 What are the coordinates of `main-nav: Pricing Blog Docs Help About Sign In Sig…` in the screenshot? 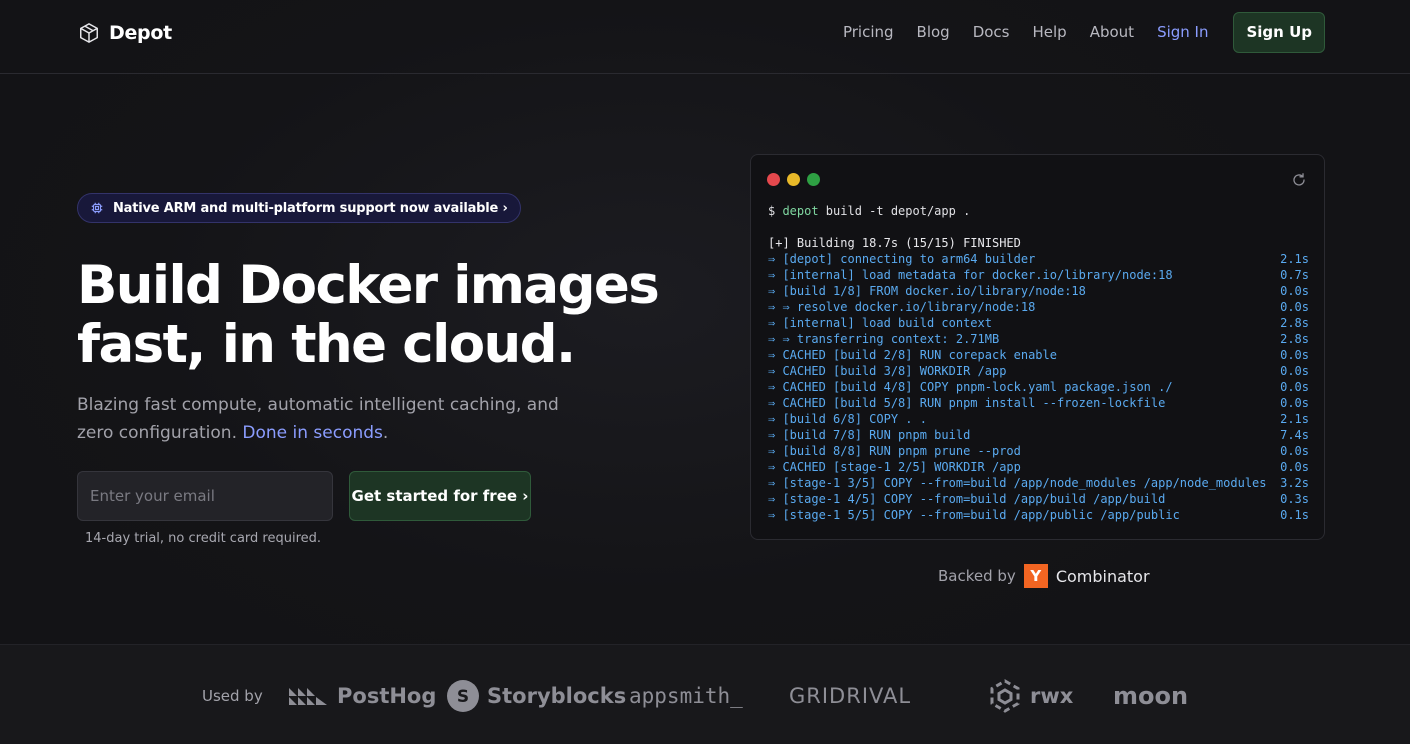 It's located at (1072, 32).